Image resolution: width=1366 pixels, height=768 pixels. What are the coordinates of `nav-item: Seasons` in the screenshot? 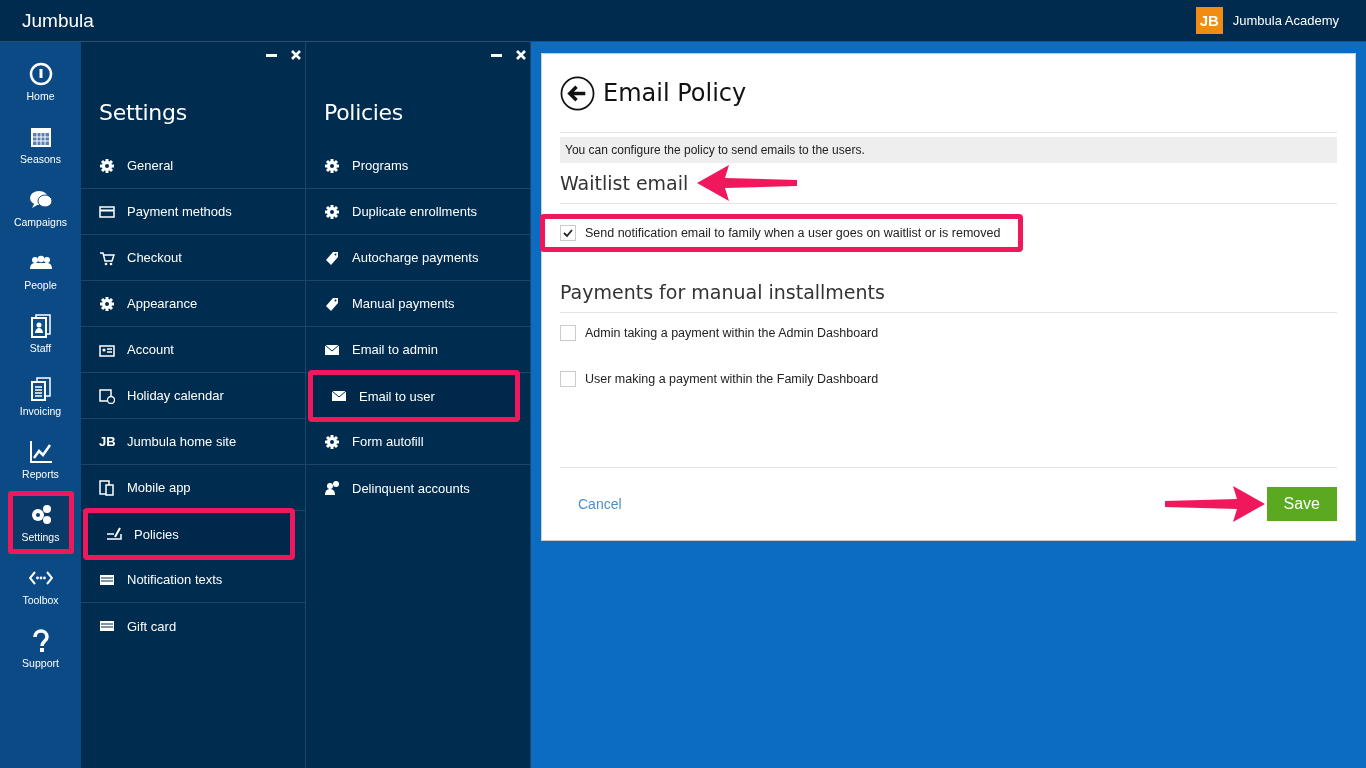 It's located at (40, 144).